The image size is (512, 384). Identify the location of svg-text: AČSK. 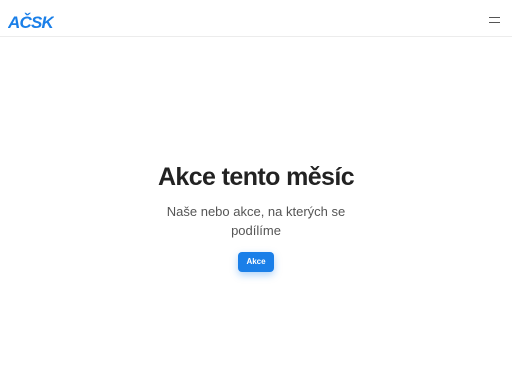
(31, 21).